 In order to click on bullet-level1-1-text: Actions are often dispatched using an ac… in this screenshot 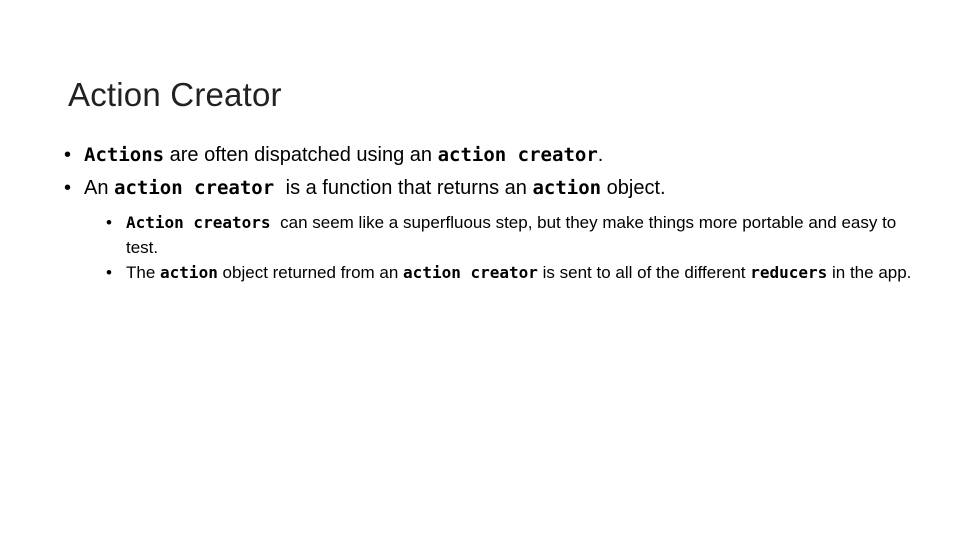, I will do `click(344, 155)`.